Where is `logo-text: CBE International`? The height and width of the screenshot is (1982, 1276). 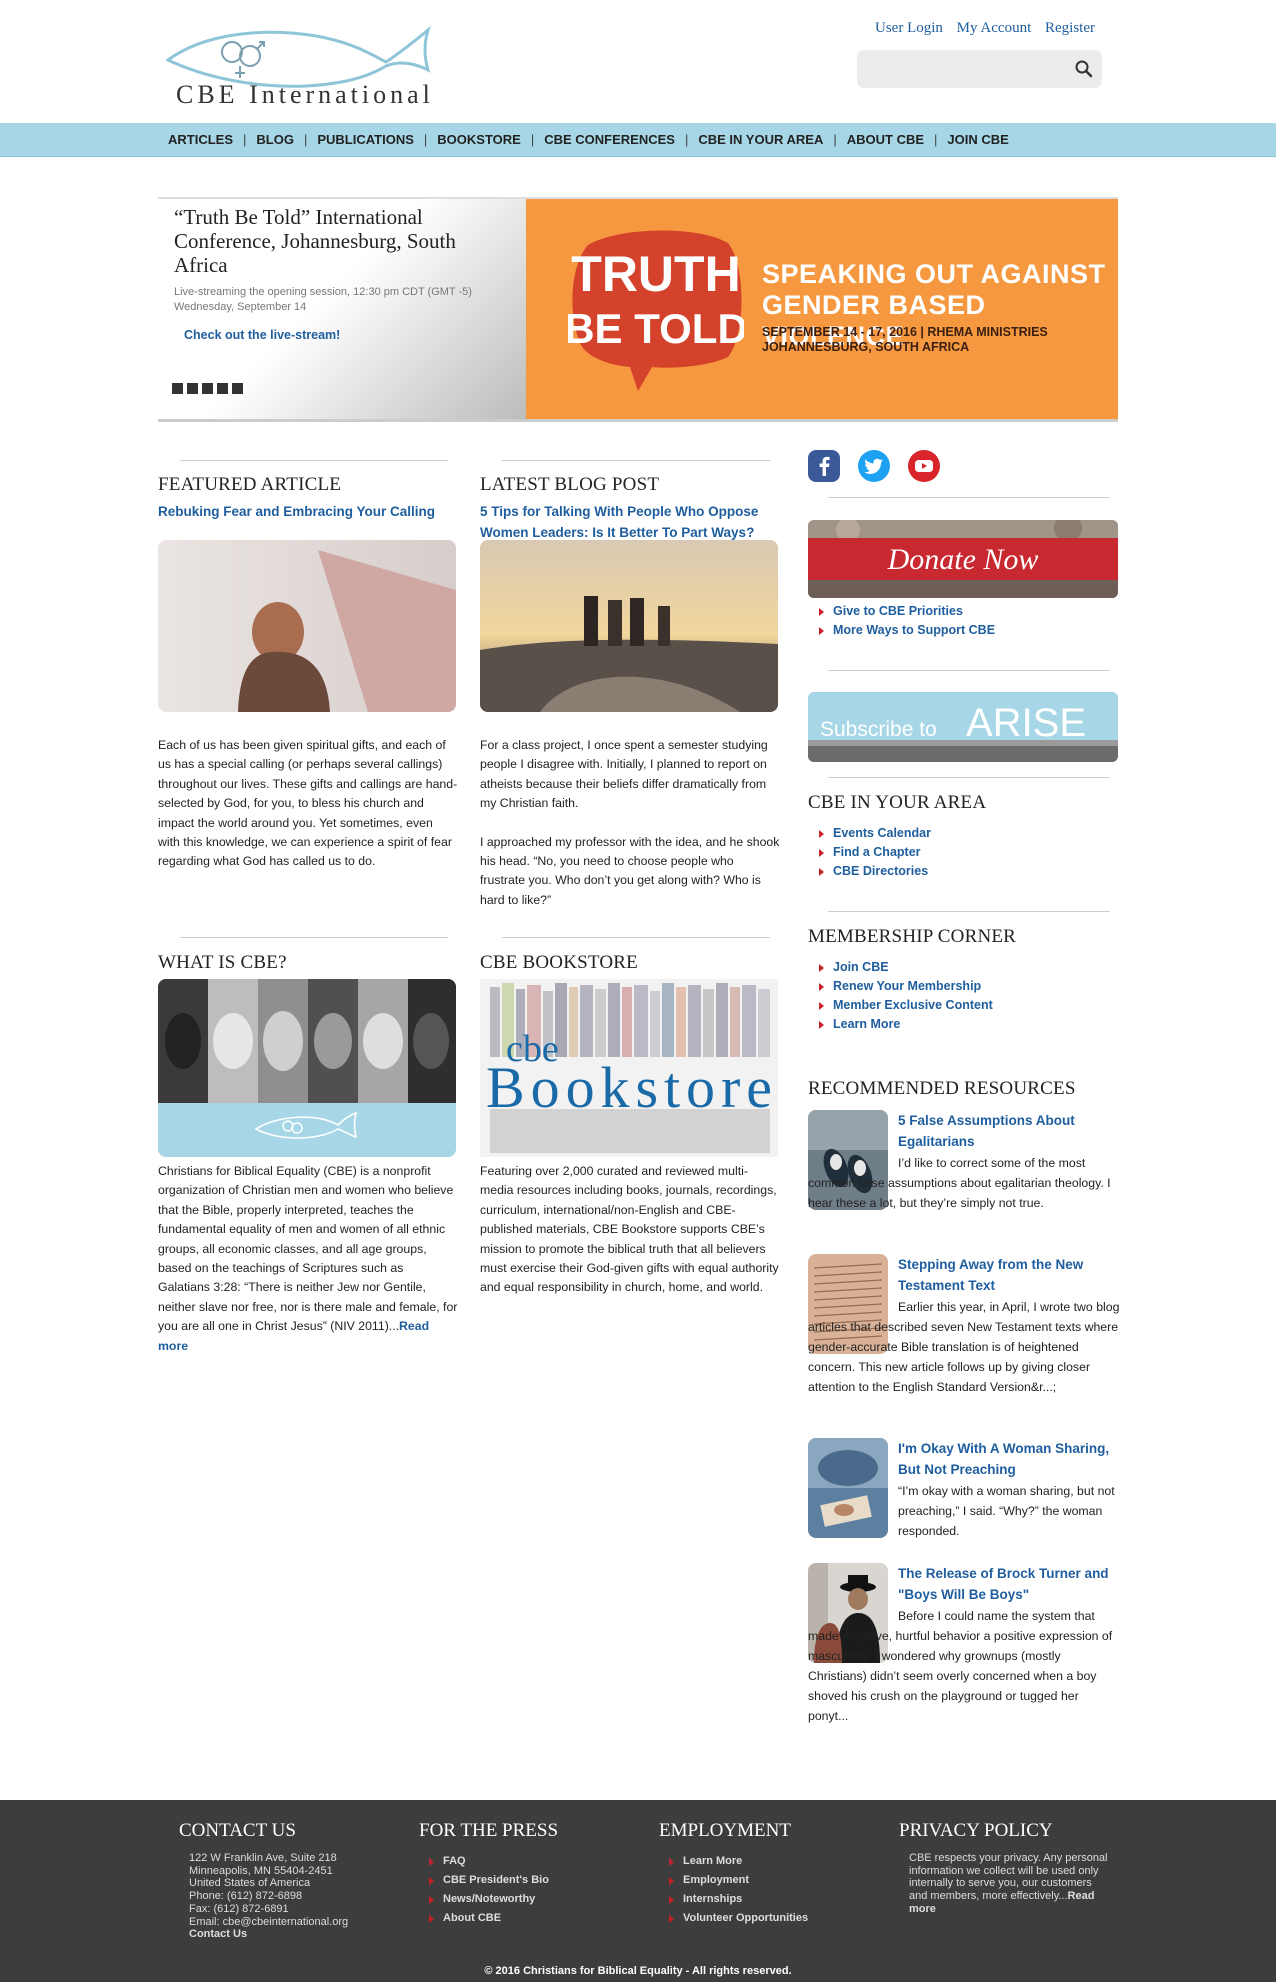
logo-text: CBE International is located at coordinates (305, 95).